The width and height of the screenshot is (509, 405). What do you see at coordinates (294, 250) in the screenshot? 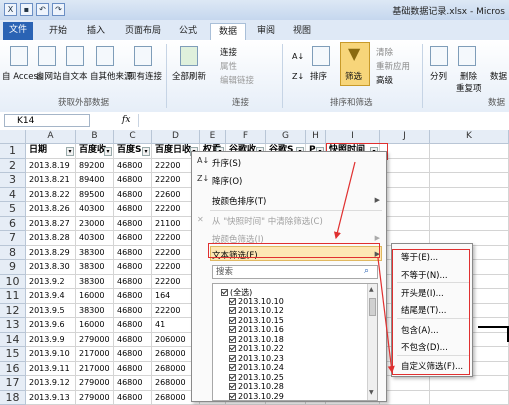
I see `text-filter-highlight-box` at bounding box center [294, 250].